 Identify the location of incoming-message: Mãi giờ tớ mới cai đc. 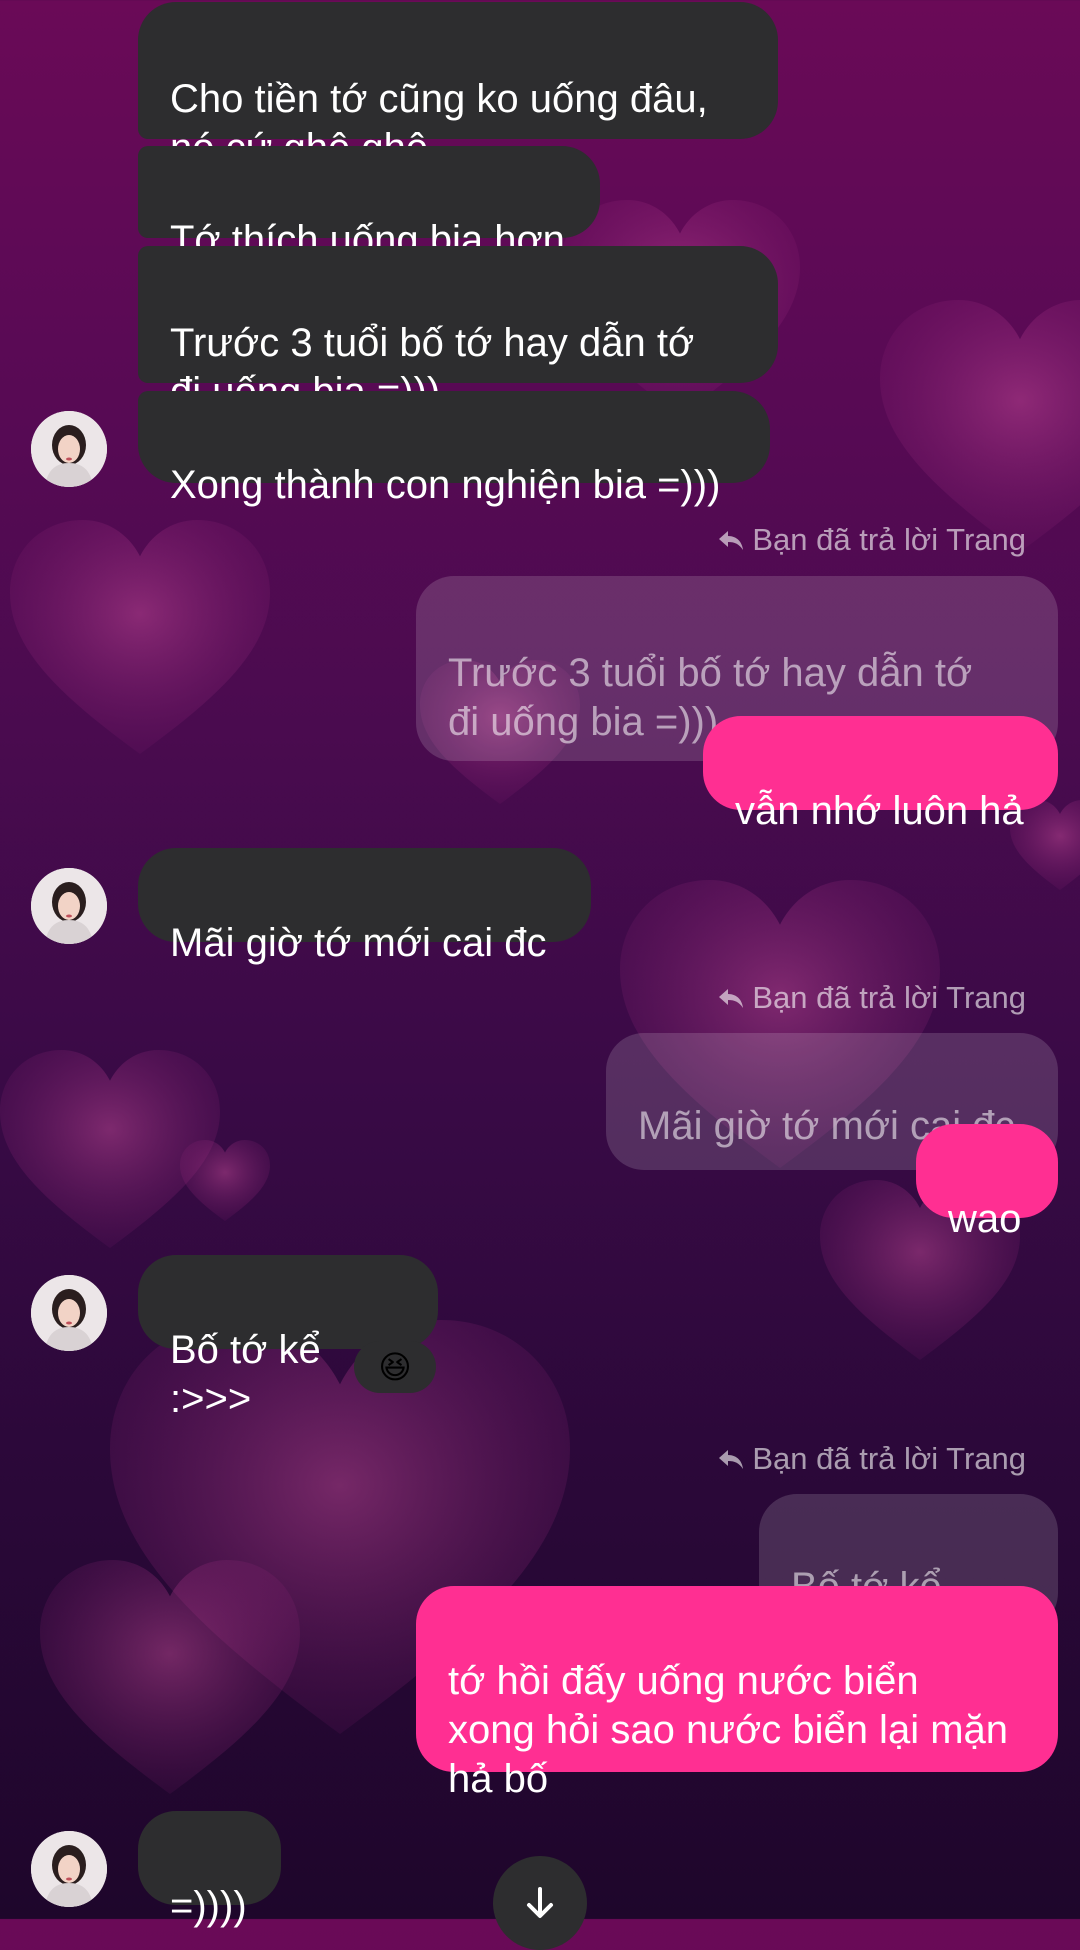
(364, 906).